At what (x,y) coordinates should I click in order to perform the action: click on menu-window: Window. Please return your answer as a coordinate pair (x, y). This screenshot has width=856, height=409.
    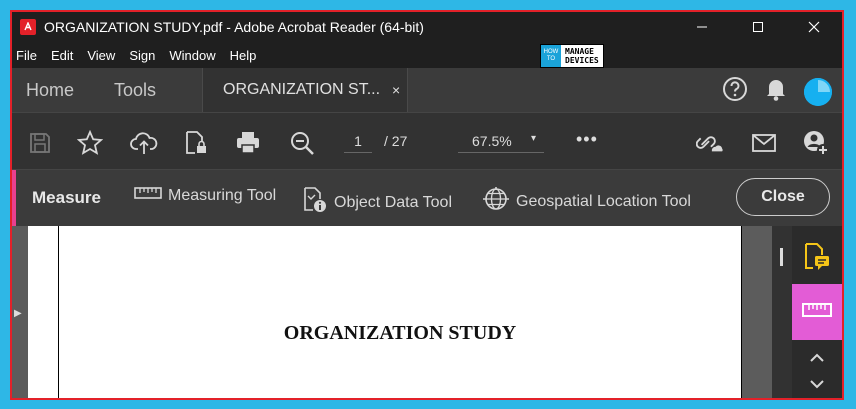
    Looking at the image, I should click on (192, 55).